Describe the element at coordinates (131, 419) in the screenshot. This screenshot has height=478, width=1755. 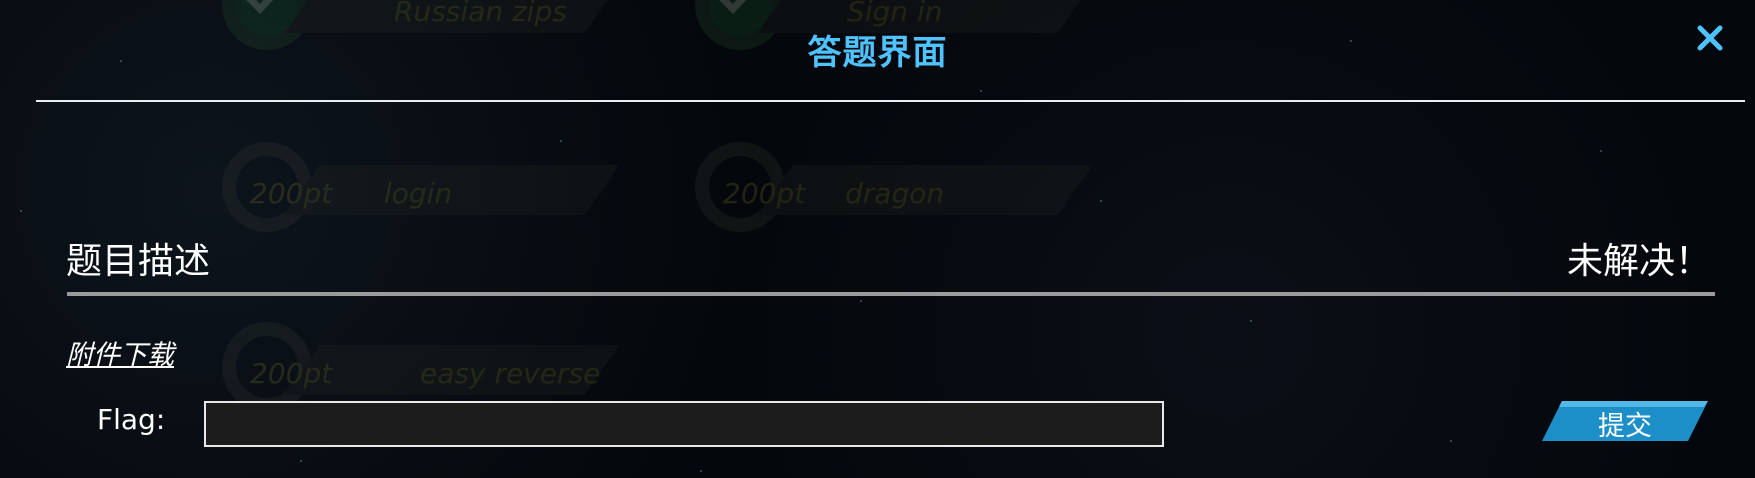
I see `flag-label: Flag:` at that location.